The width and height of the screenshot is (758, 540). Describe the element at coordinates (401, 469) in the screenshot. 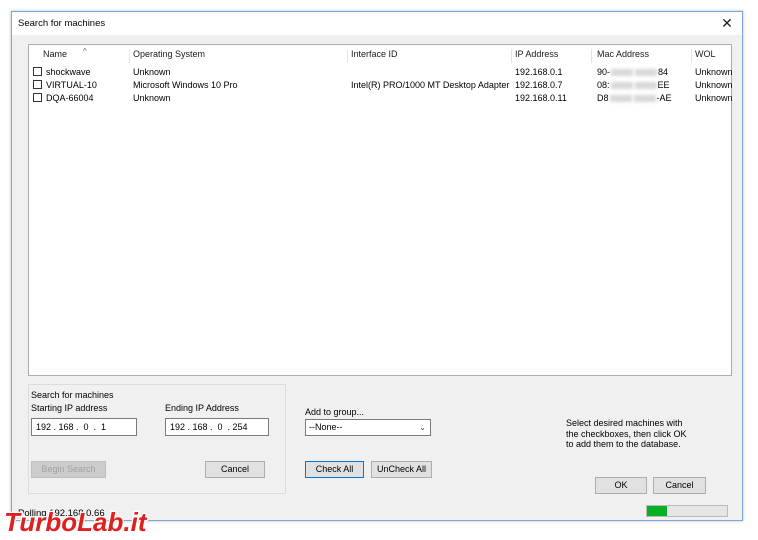

I see `uncheck-all-button: UnCheck All` at that location.